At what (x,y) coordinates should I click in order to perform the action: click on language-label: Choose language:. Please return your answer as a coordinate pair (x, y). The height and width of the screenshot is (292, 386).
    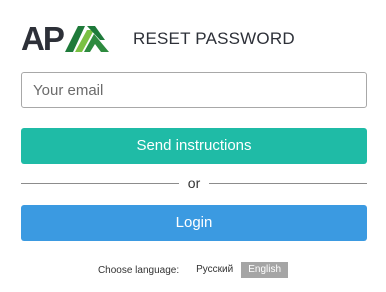
    Looking at the image, I should click on (138, 270).